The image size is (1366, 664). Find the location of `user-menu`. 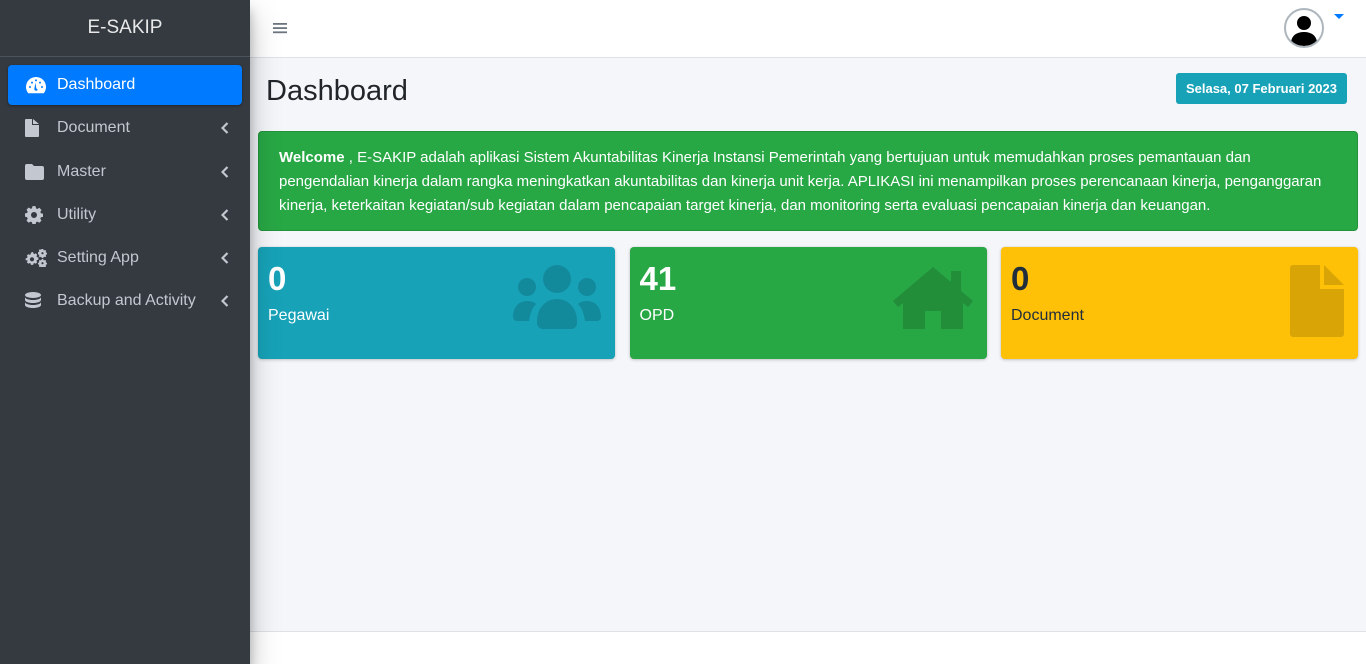

user-menu is located at coordinates (1314, 28).